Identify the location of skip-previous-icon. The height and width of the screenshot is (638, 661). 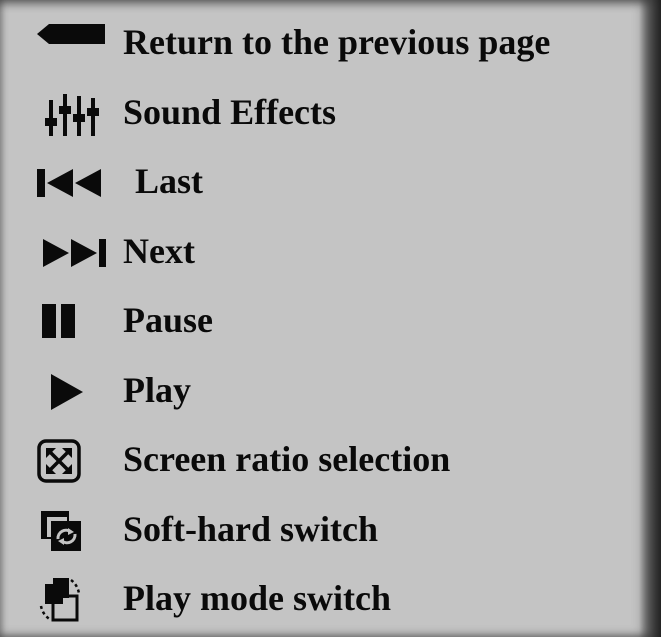
(70, 183).